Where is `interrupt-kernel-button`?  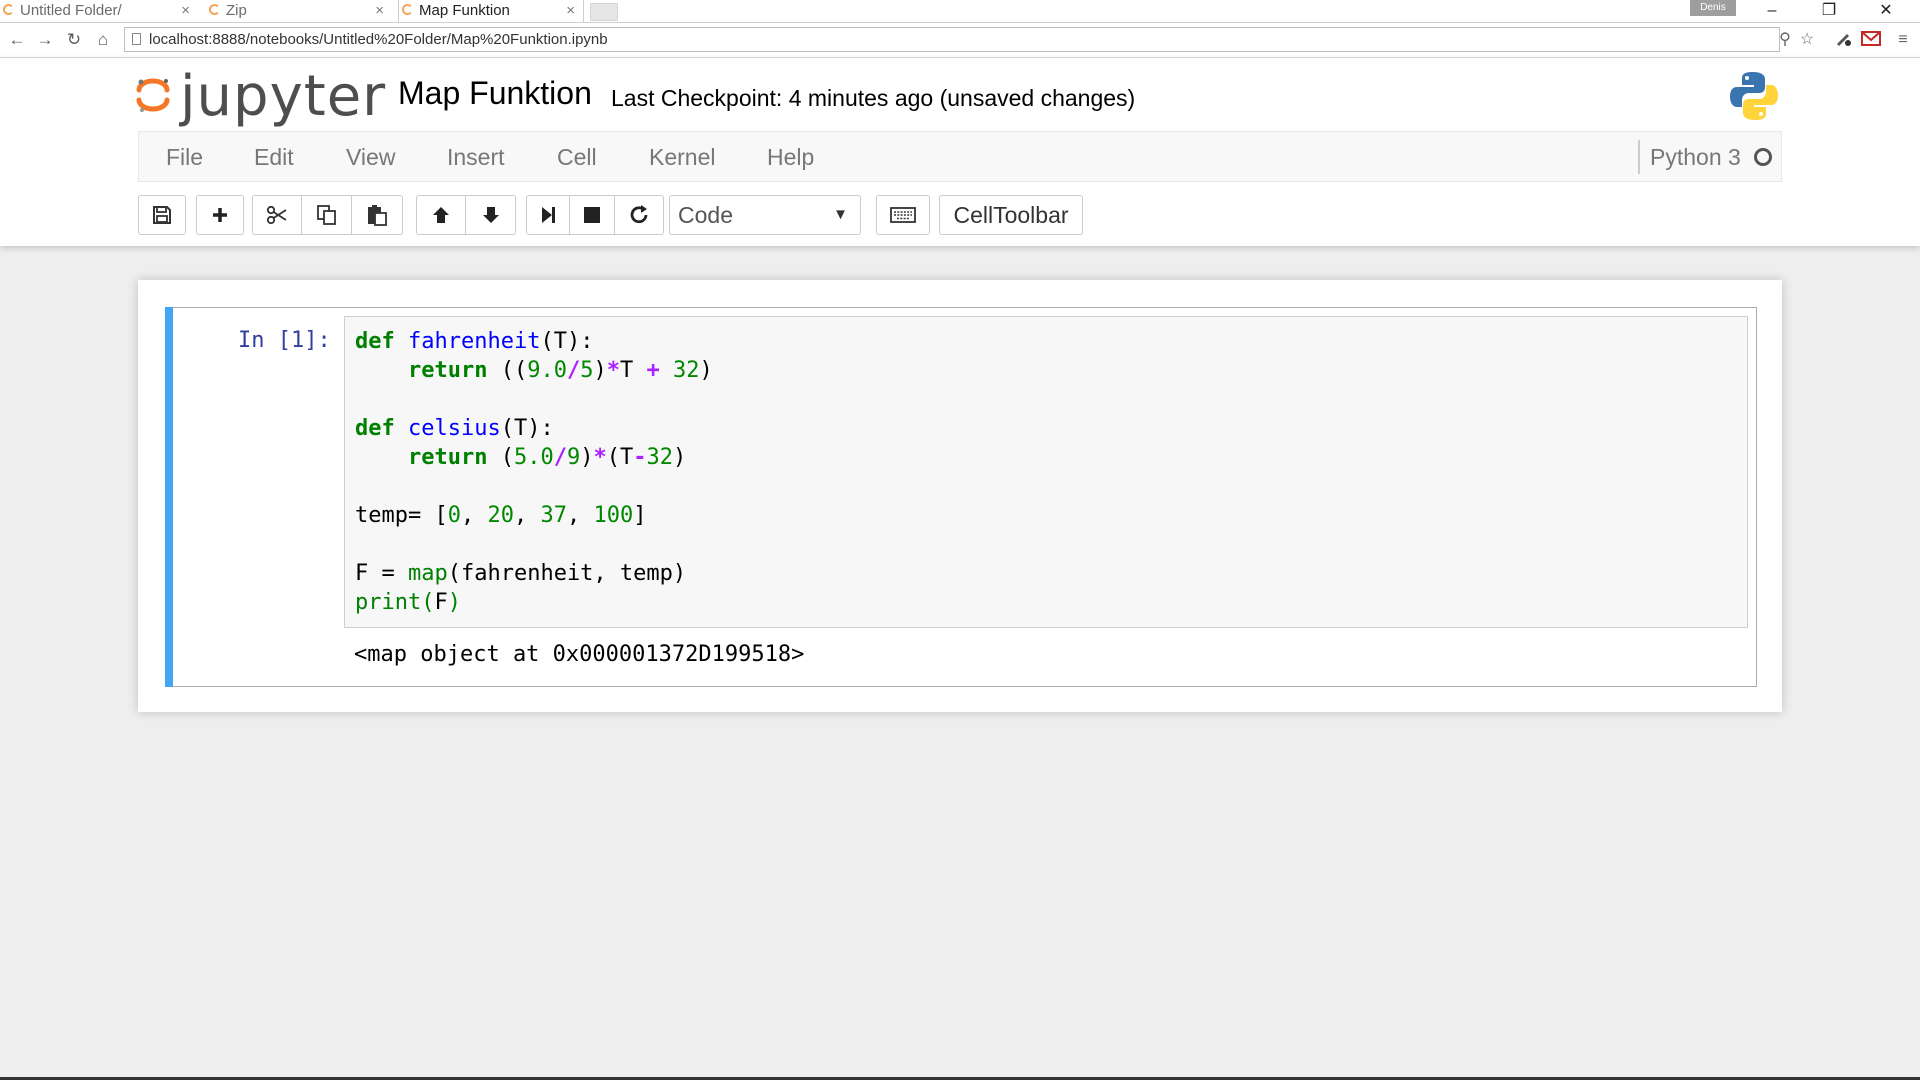
interrupt-kernel-button is located at coordinates (592, 215).